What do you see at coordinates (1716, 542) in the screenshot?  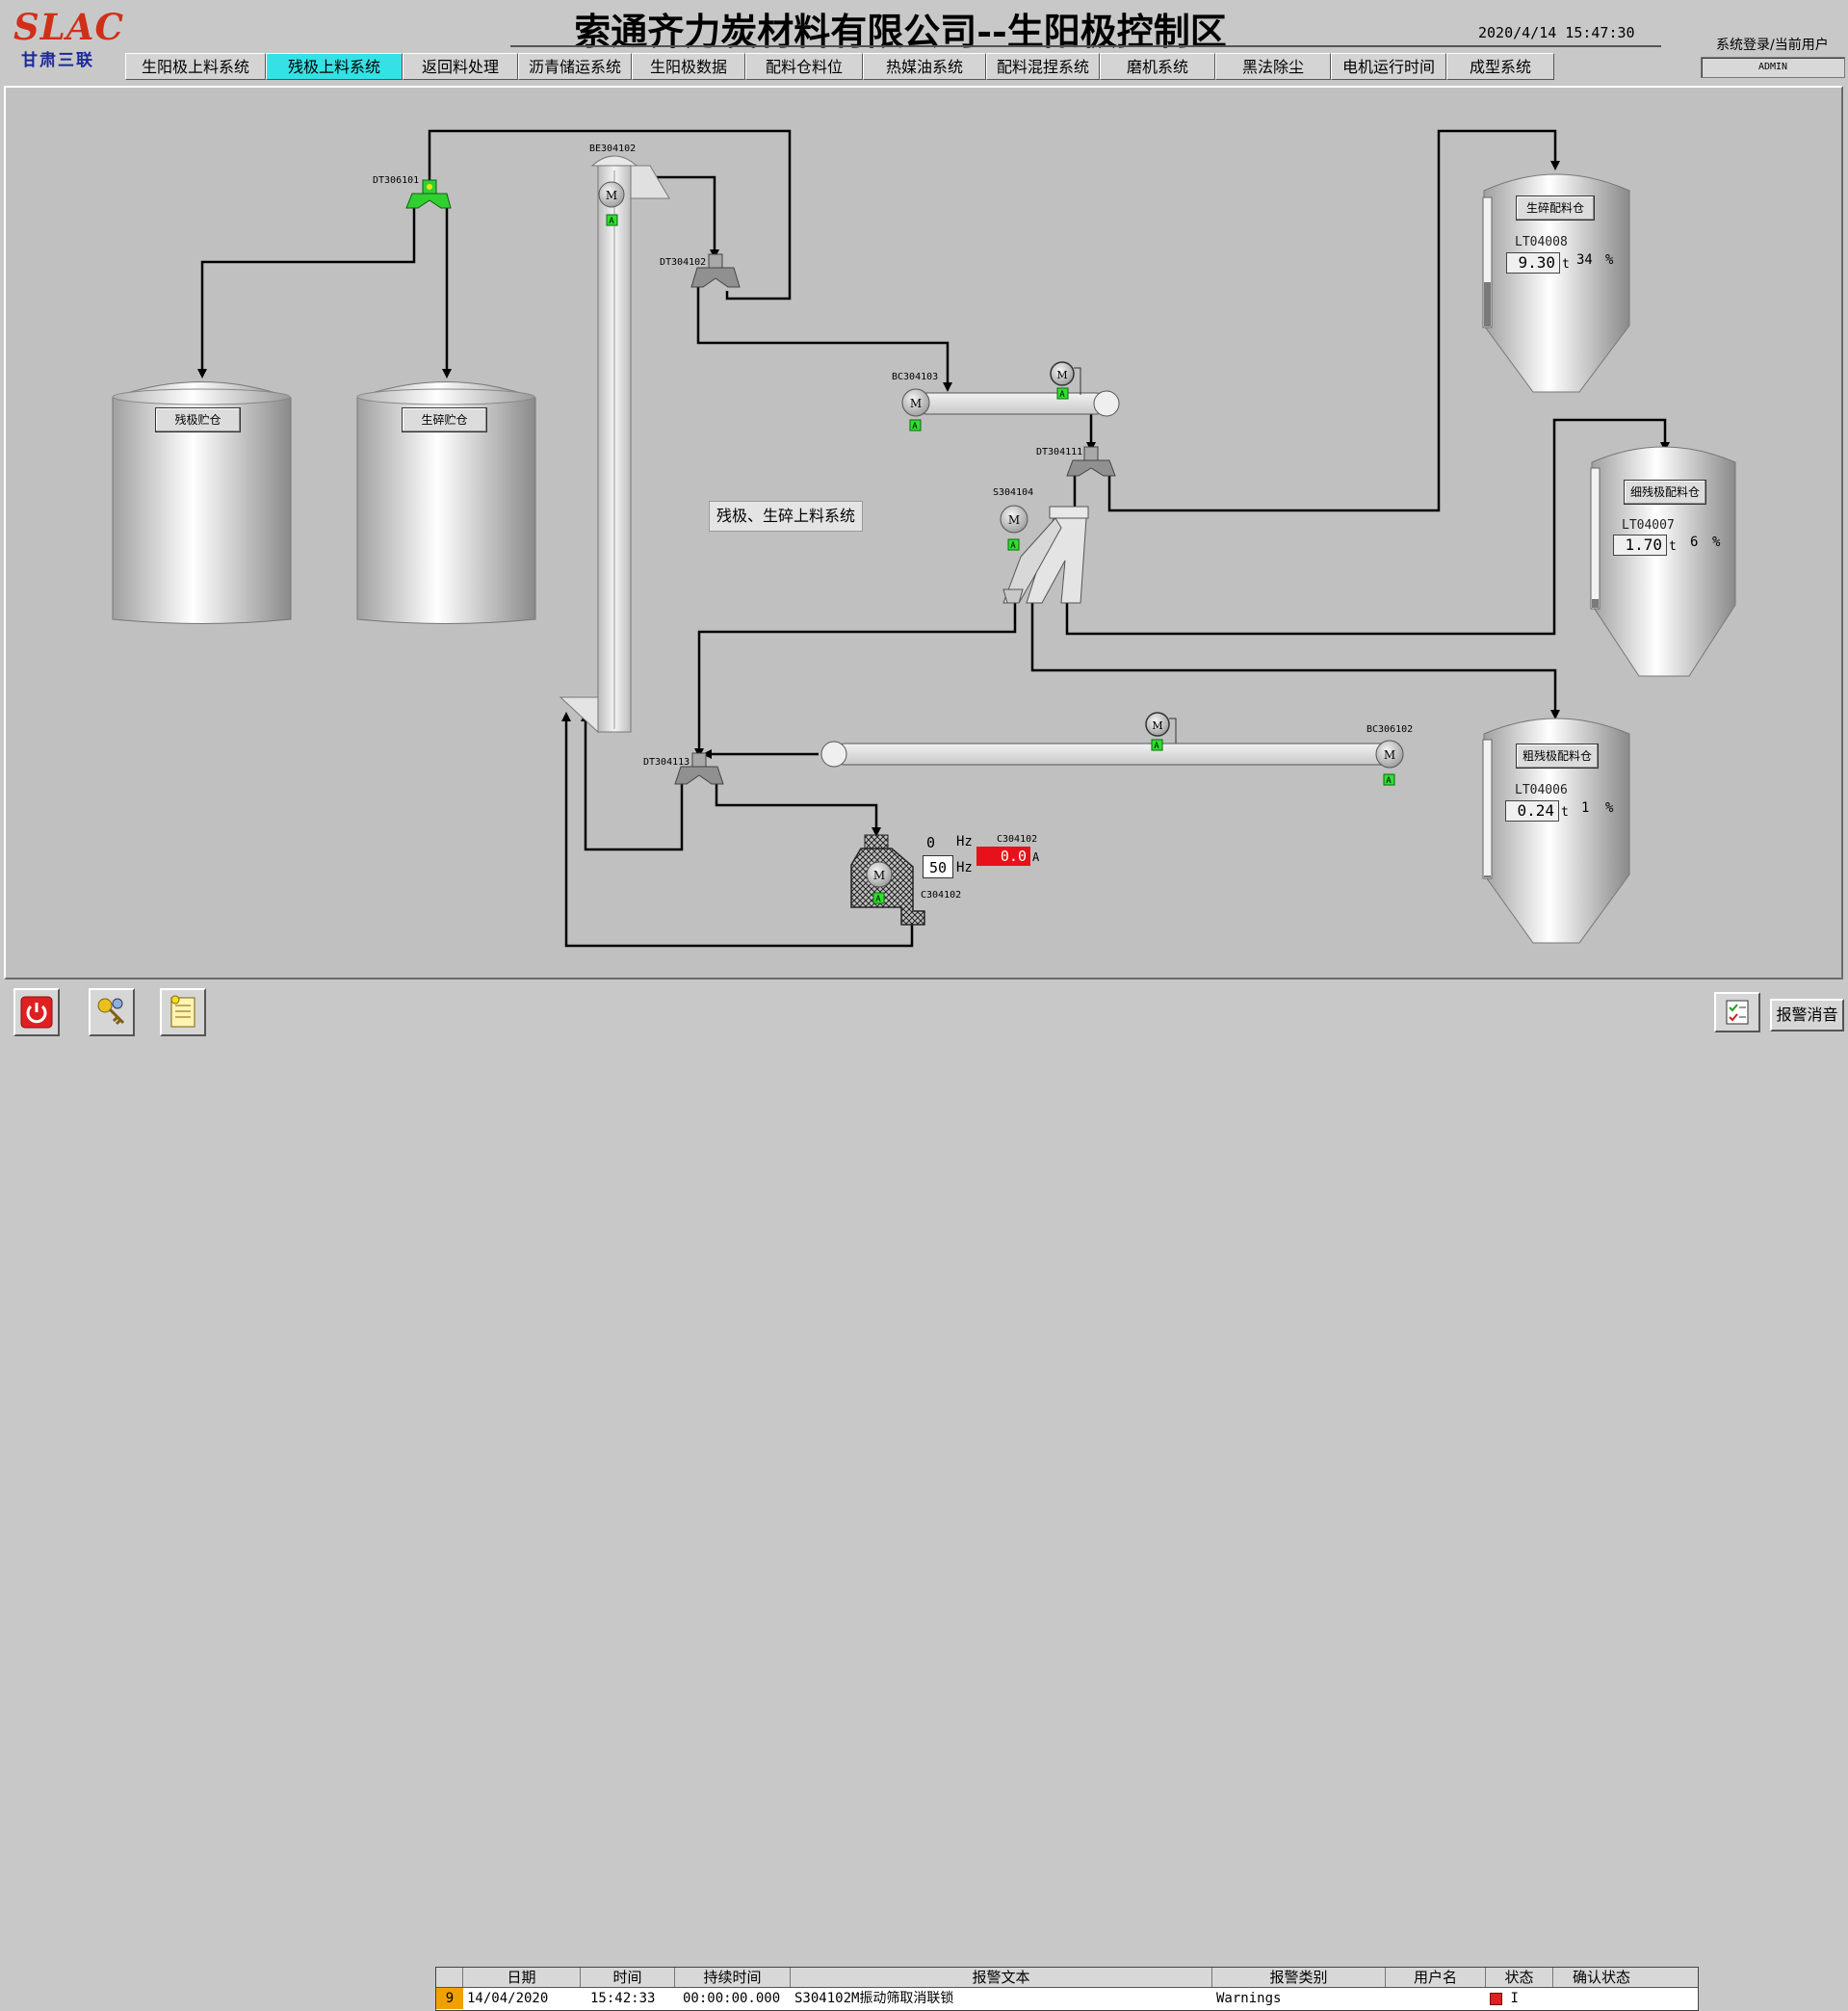 I see `level-percent-unit-lt04007: %` at bounding box center [1716, 542].